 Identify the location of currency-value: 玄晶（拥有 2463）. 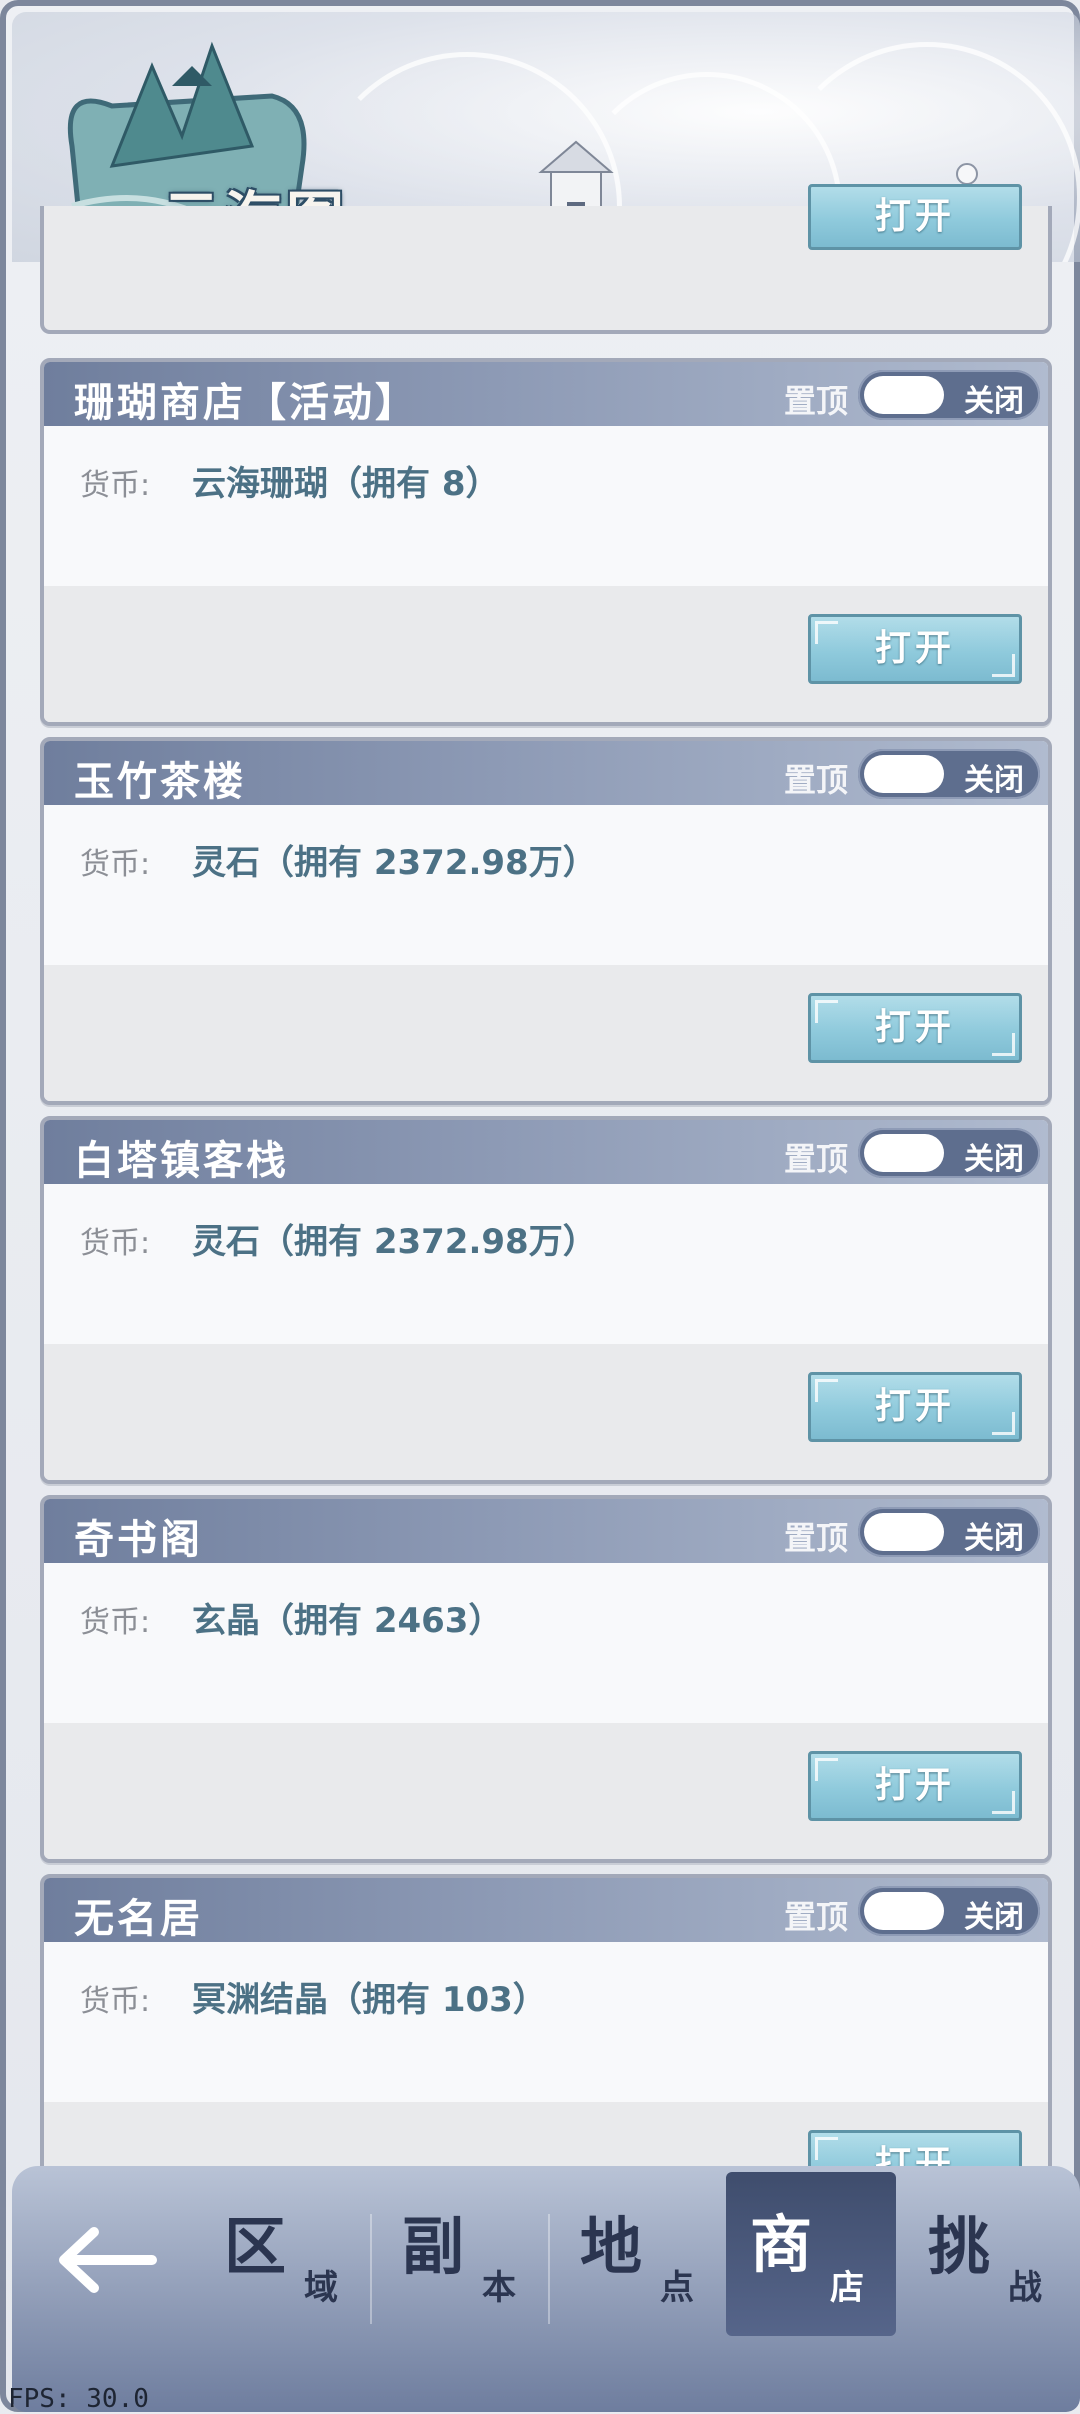
(347, 1621).